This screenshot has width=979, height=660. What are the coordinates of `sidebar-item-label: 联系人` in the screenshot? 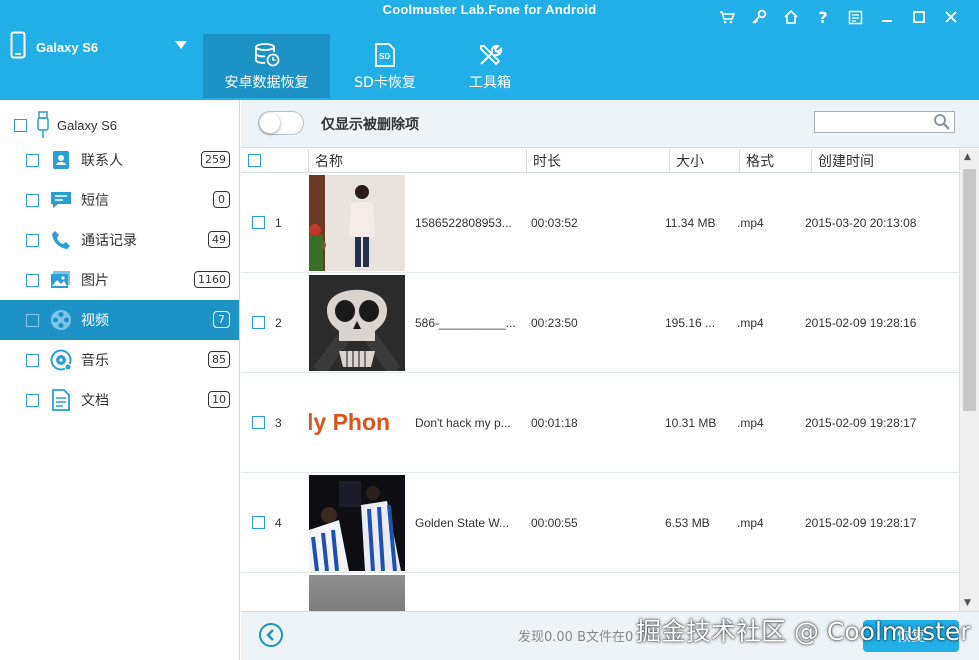 It's located at (102, 161).